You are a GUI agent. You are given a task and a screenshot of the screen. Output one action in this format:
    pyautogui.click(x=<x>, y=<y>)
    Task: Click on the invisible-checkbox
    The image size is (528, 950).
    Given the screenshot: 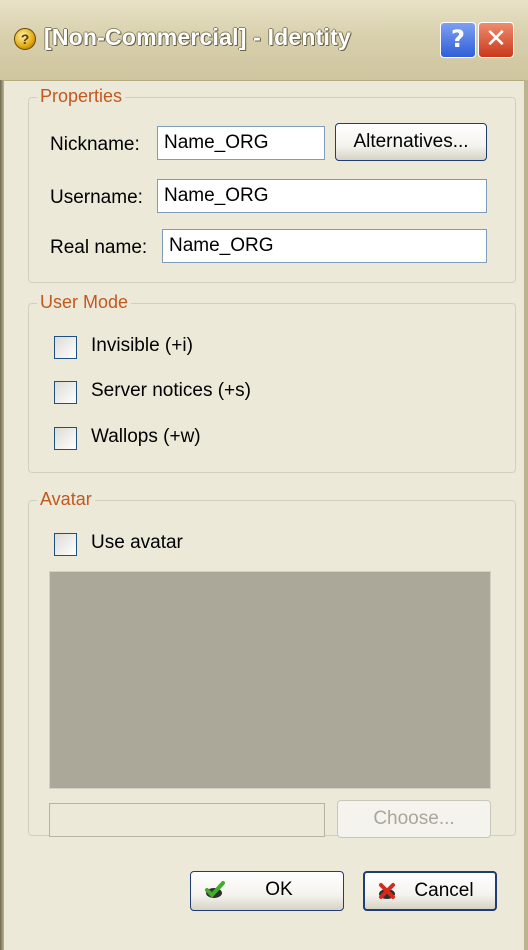 What is the action you would take?
    pyautogui.click(x=65, y=347)
    